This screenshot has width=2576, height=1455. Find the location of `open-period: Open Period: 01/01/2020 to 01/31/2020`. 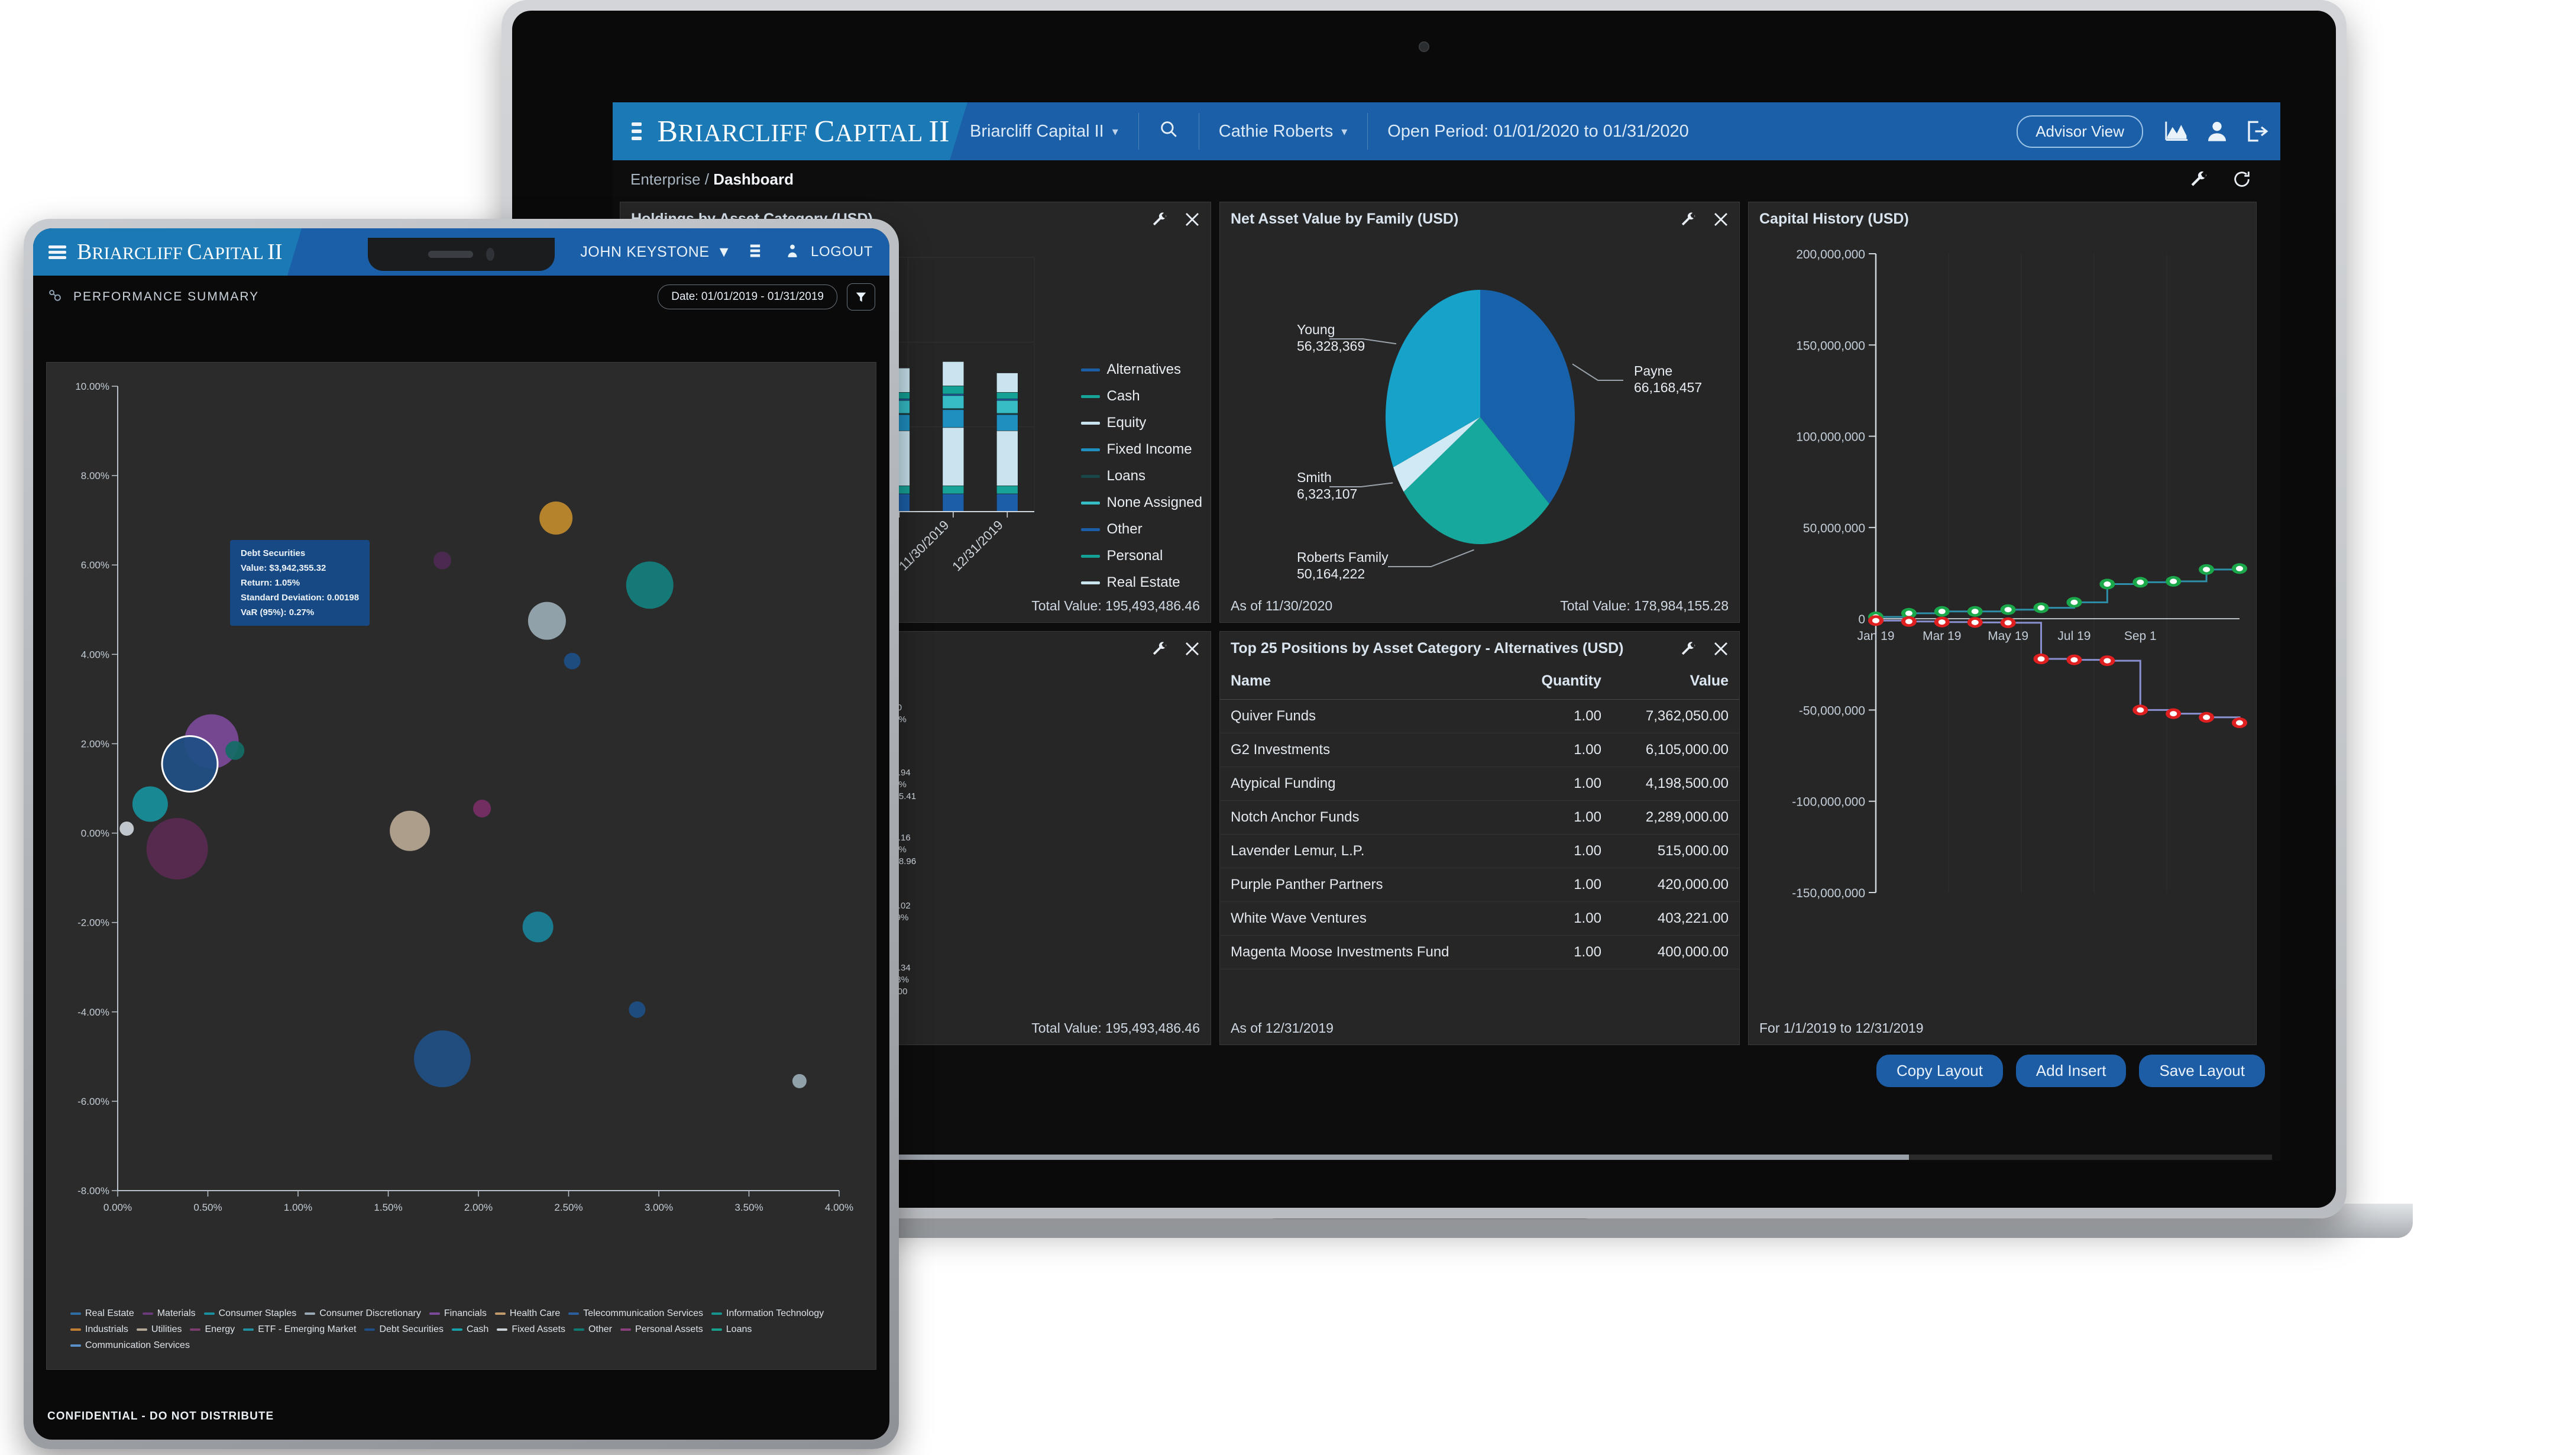

open-period: Open Period: 01/01/2020 to 01/31/2020 is located at coordinates (1538, 131).